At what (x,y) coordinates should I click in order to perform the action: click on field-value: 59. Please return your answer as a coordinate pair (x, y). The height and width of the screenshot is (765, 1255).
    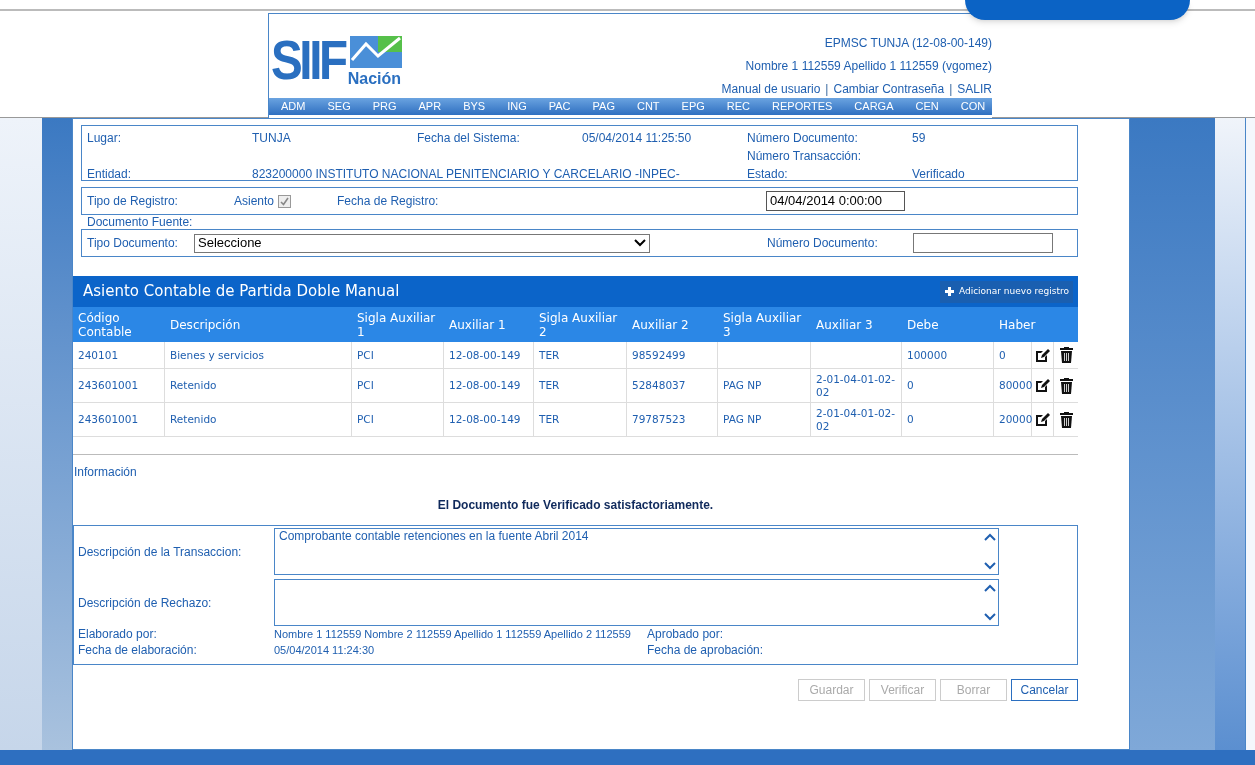
    Looking at the image, I should click on (919, 138).